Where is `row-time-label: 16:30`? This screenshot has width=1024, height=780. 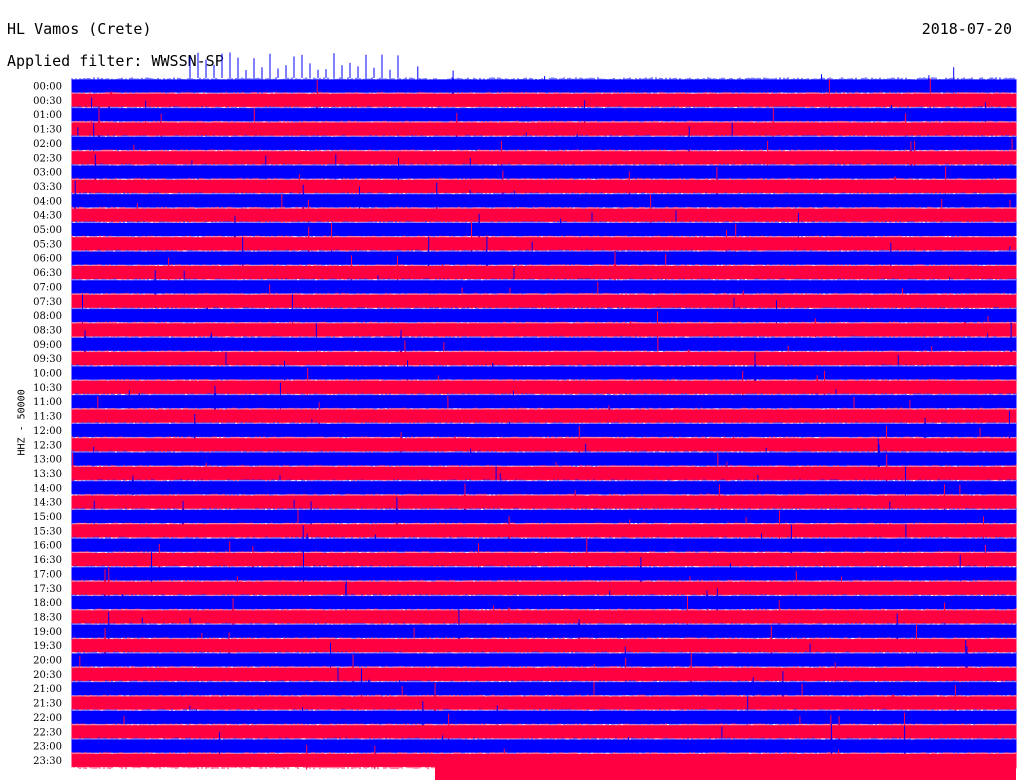
row-time-label: 16:30 is located at coordinates (47, 560).